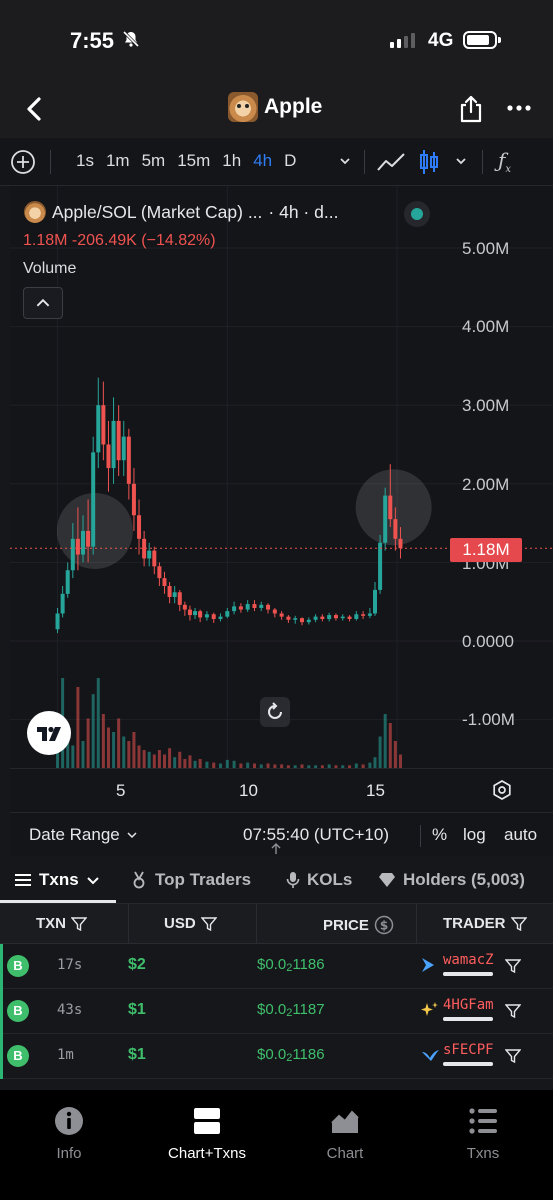 Image resolution: width=553 pixels, height=1200 pixels. I want to click on share-button, so click(471, 109).